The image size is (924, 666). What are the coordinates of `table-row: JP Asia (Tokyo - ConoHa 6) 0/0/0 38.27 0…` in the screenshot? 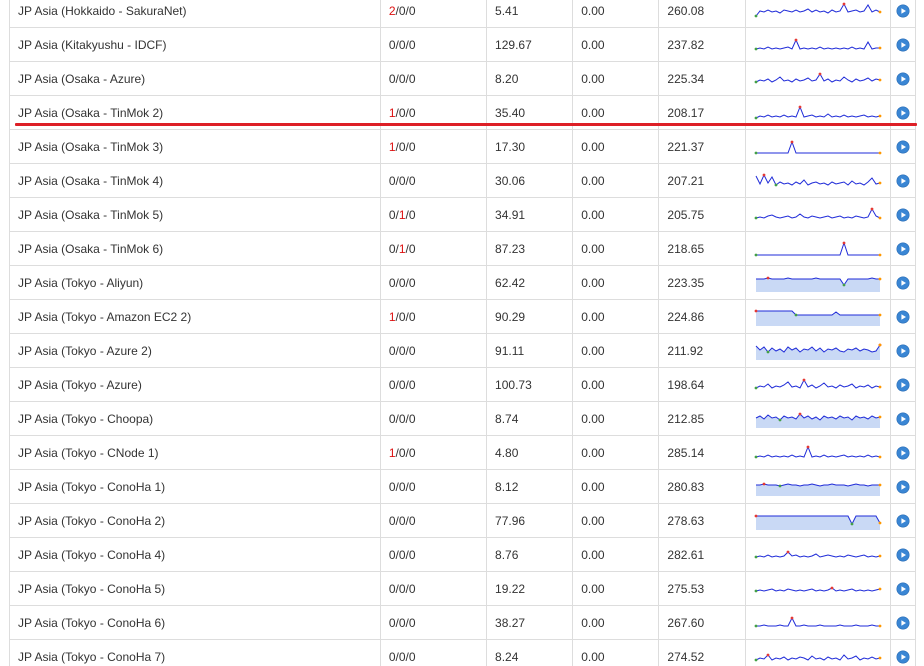 It's located at (463, 622).